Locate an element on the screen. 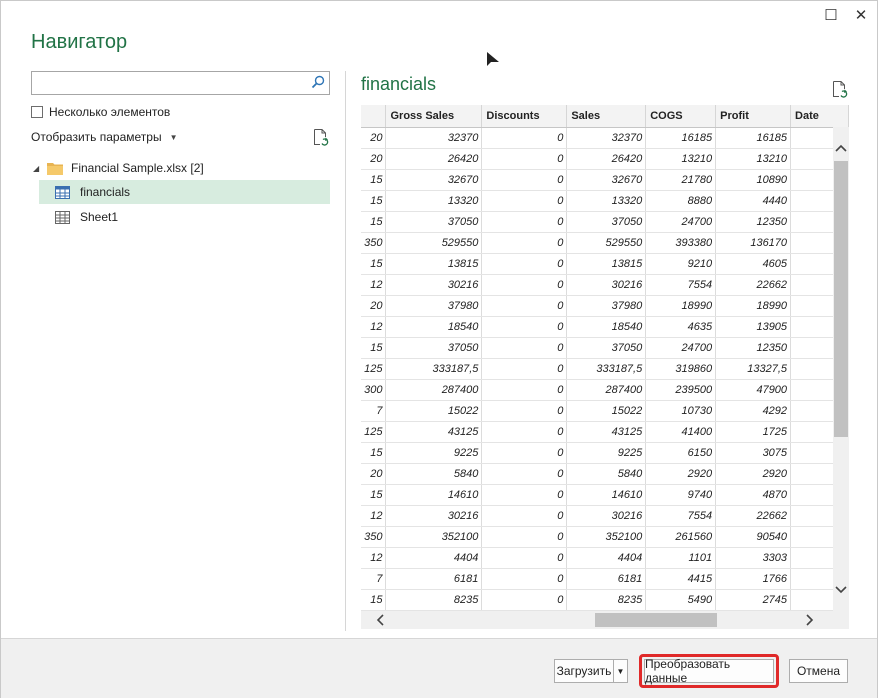 Image resolution: width=878 pixels, height=698 pixels. table-cell: 287400 is located at coordinates (606, 390).